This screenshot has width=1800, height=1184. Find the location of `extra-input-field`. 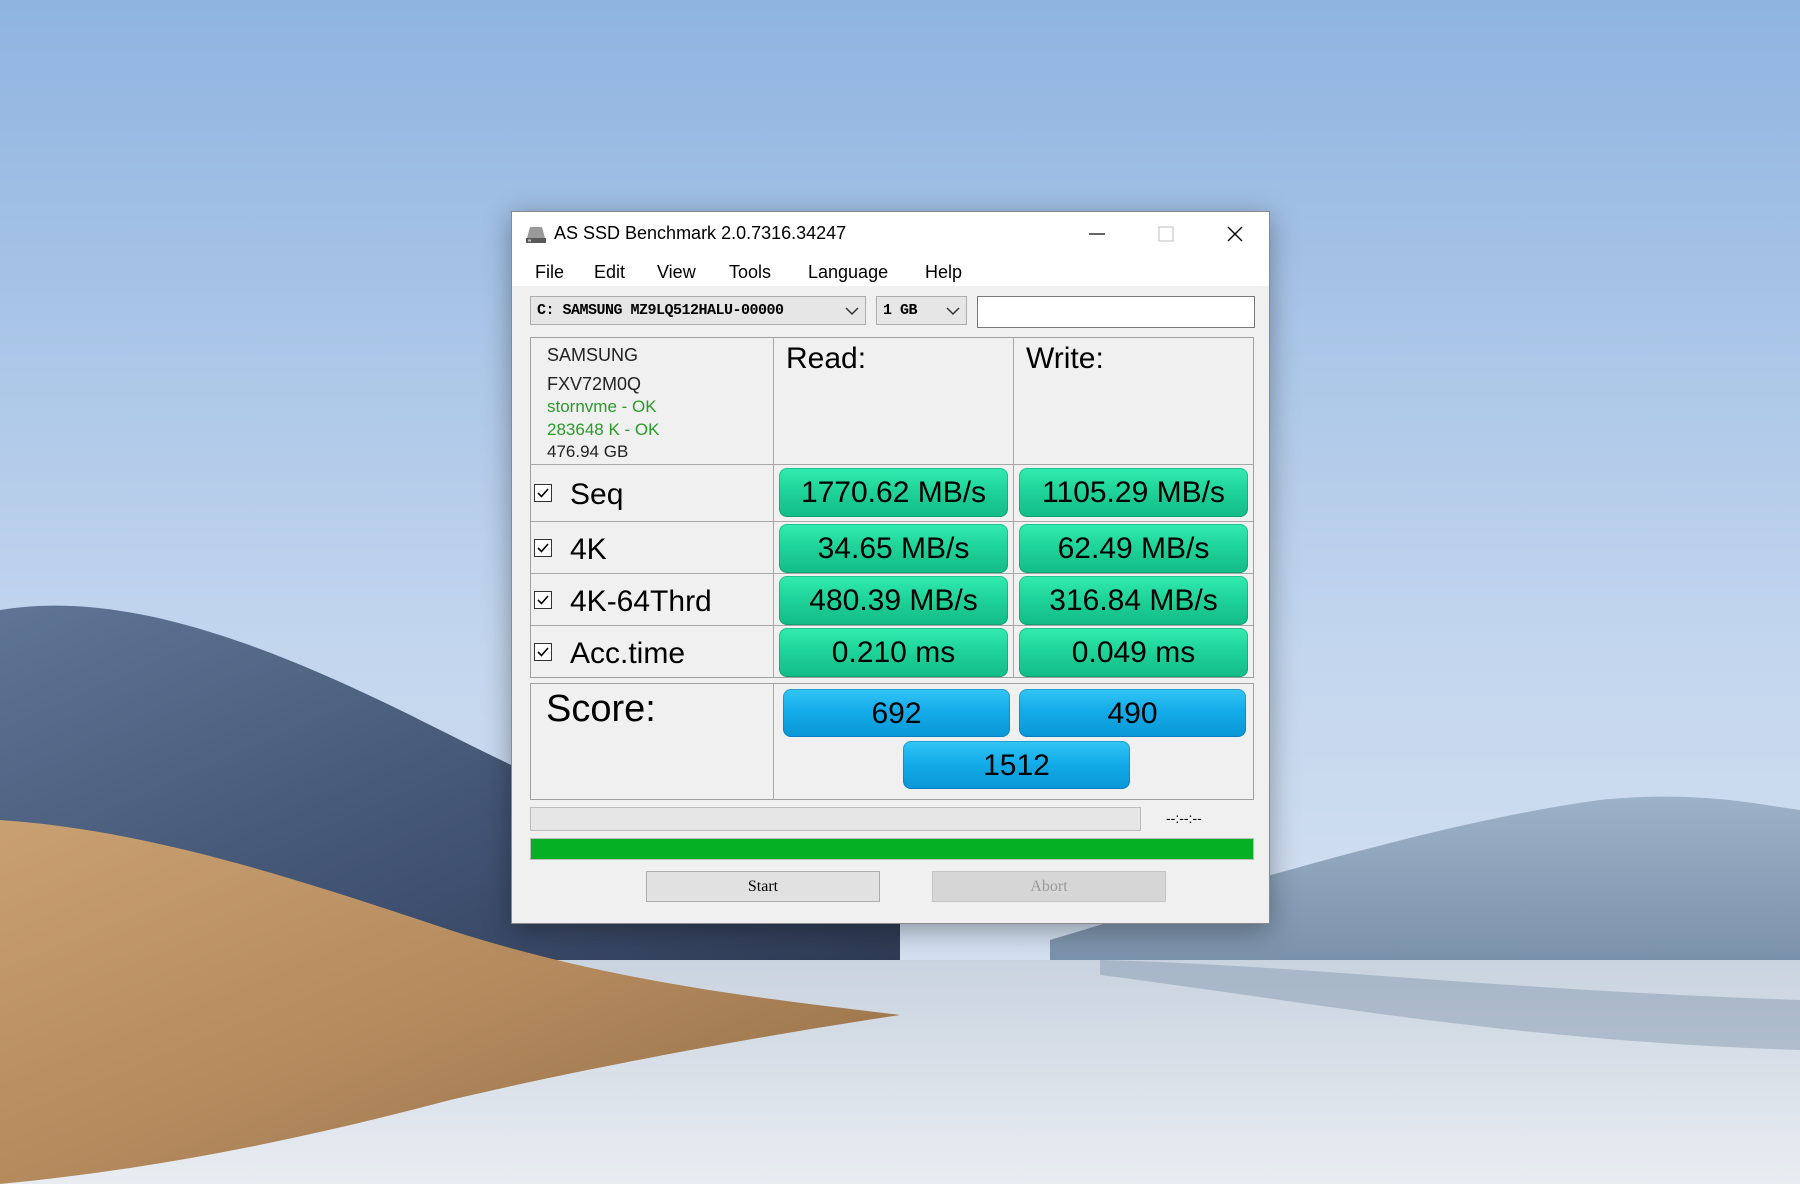

extra-input-field is located at coordinates (1116, 312).